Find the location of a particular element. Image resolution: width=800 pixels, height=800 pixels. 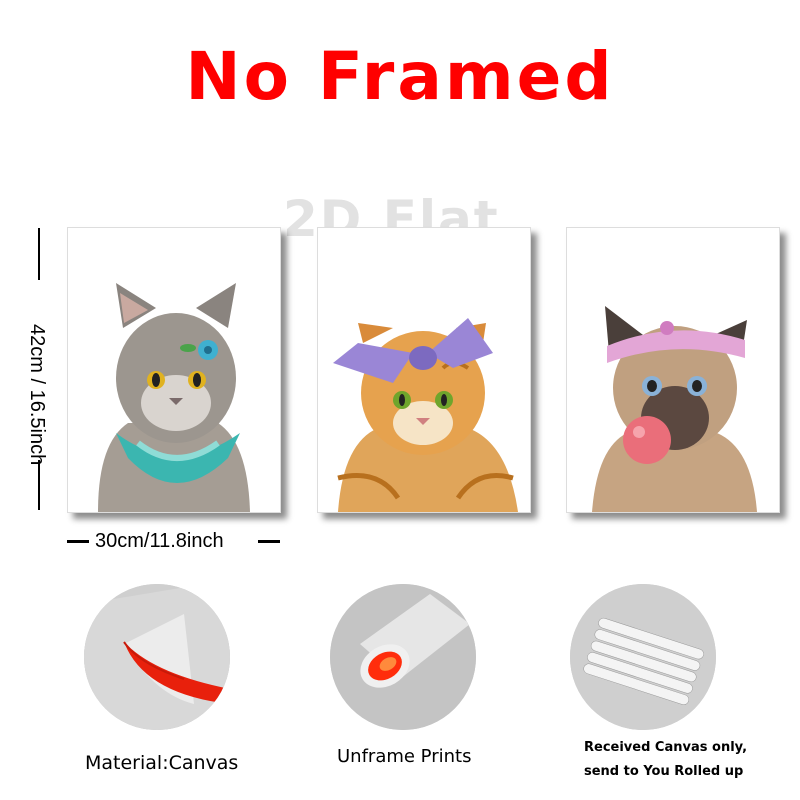

print-panel-siamese-cat is located at coordinates (673, 370).